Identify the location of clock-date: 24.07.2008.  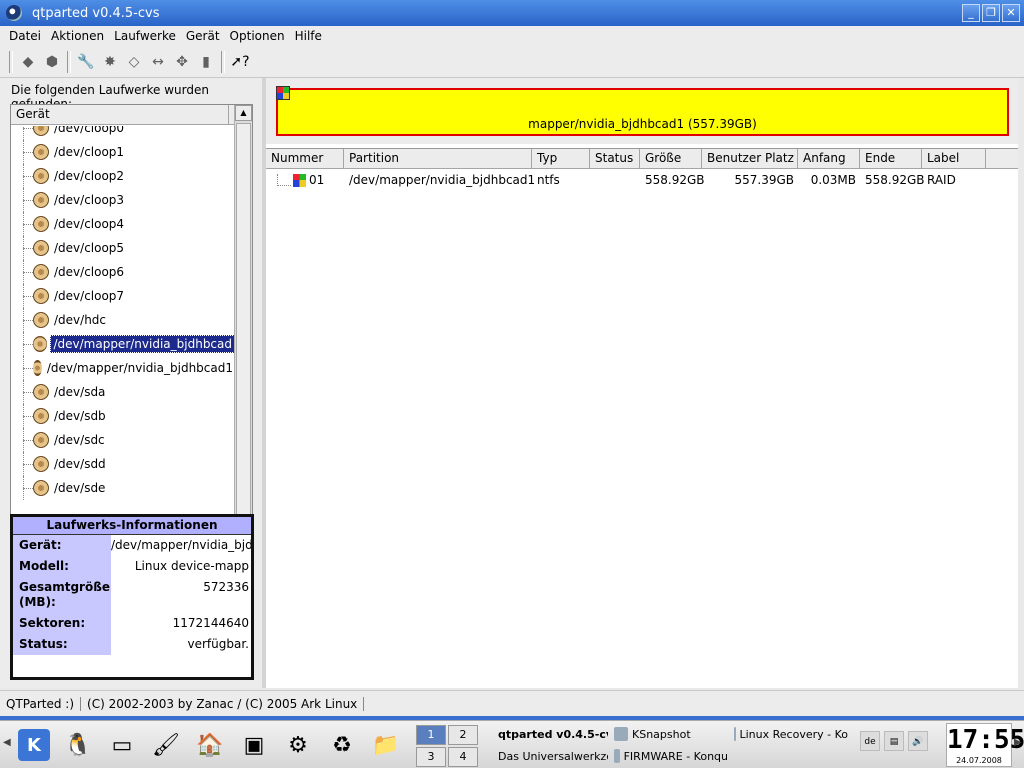
(979, 760).